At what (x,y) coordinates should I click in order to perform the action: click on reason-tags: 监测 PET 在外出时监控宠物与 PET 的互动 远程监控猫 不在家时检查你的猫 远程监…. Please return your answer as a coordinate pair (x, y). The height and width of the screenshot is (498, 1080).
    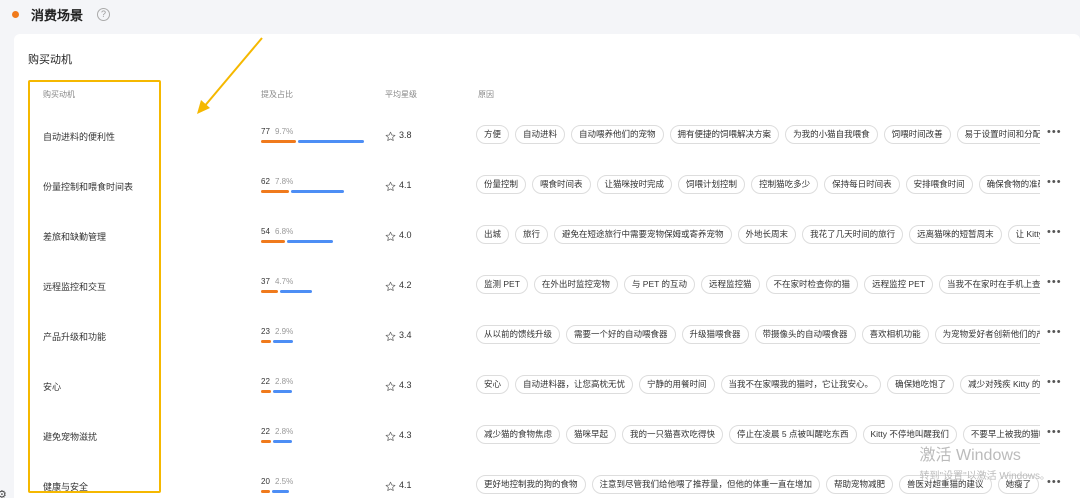
    Looking at the image, I should click on (758, 285).